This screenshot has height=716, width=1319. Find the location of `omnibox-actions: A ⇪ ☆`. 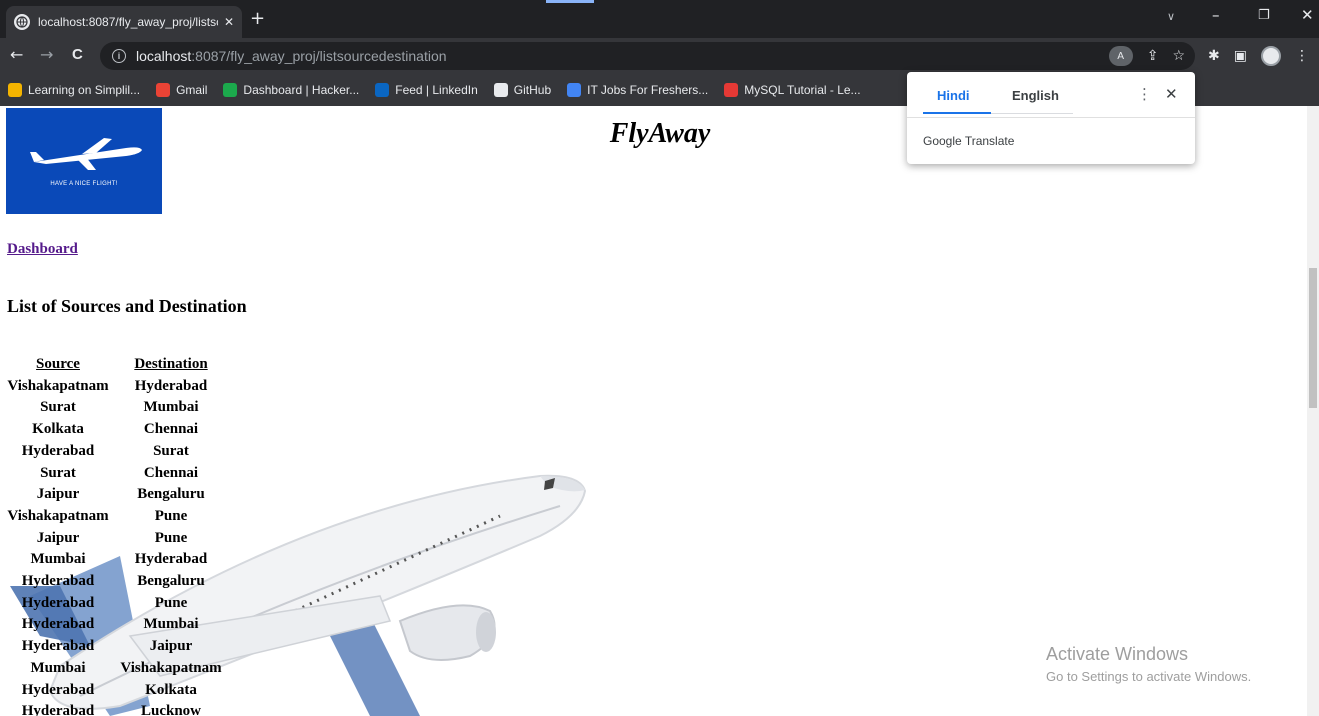

omnibox-actions: A ⇪ ☆ is located at coordinates (1146, 56).